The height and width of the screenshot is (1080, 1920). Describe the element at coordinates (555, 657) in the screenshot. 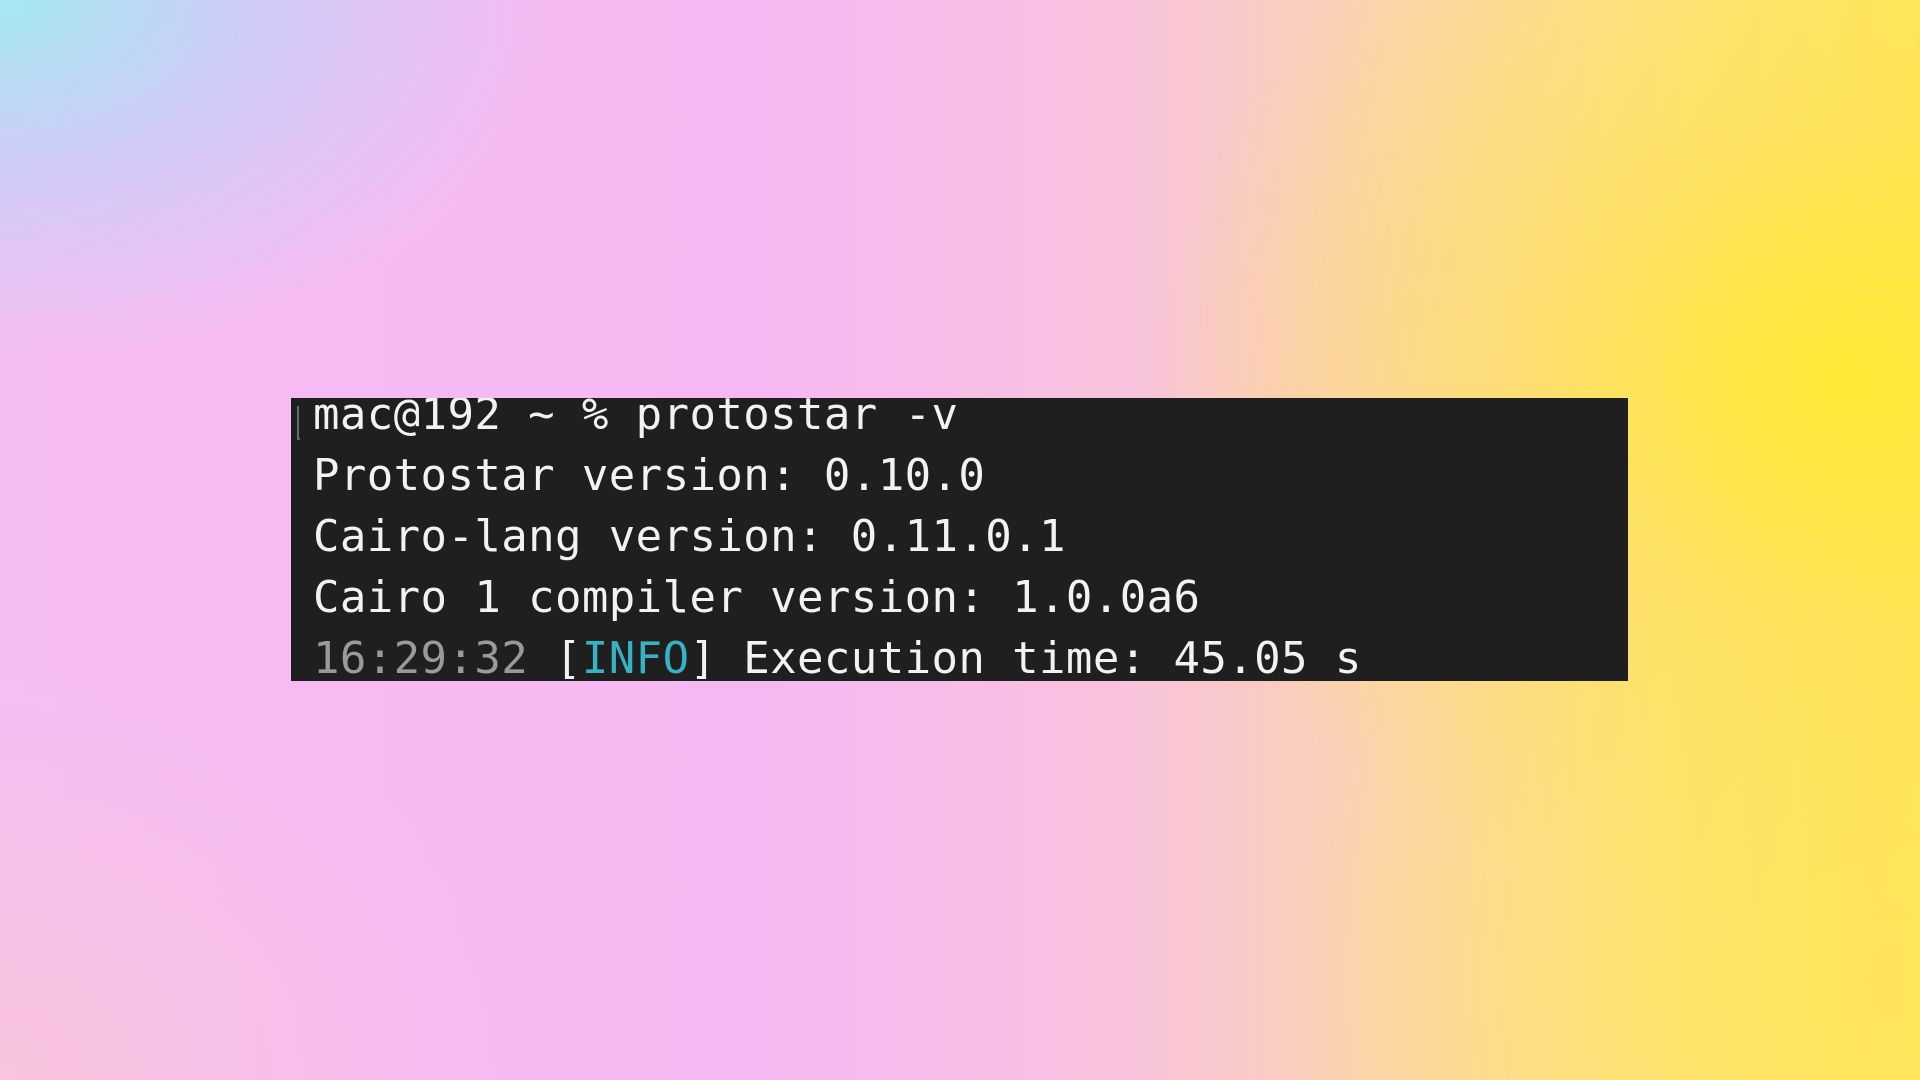

I see `log-bracket: [` at that location.